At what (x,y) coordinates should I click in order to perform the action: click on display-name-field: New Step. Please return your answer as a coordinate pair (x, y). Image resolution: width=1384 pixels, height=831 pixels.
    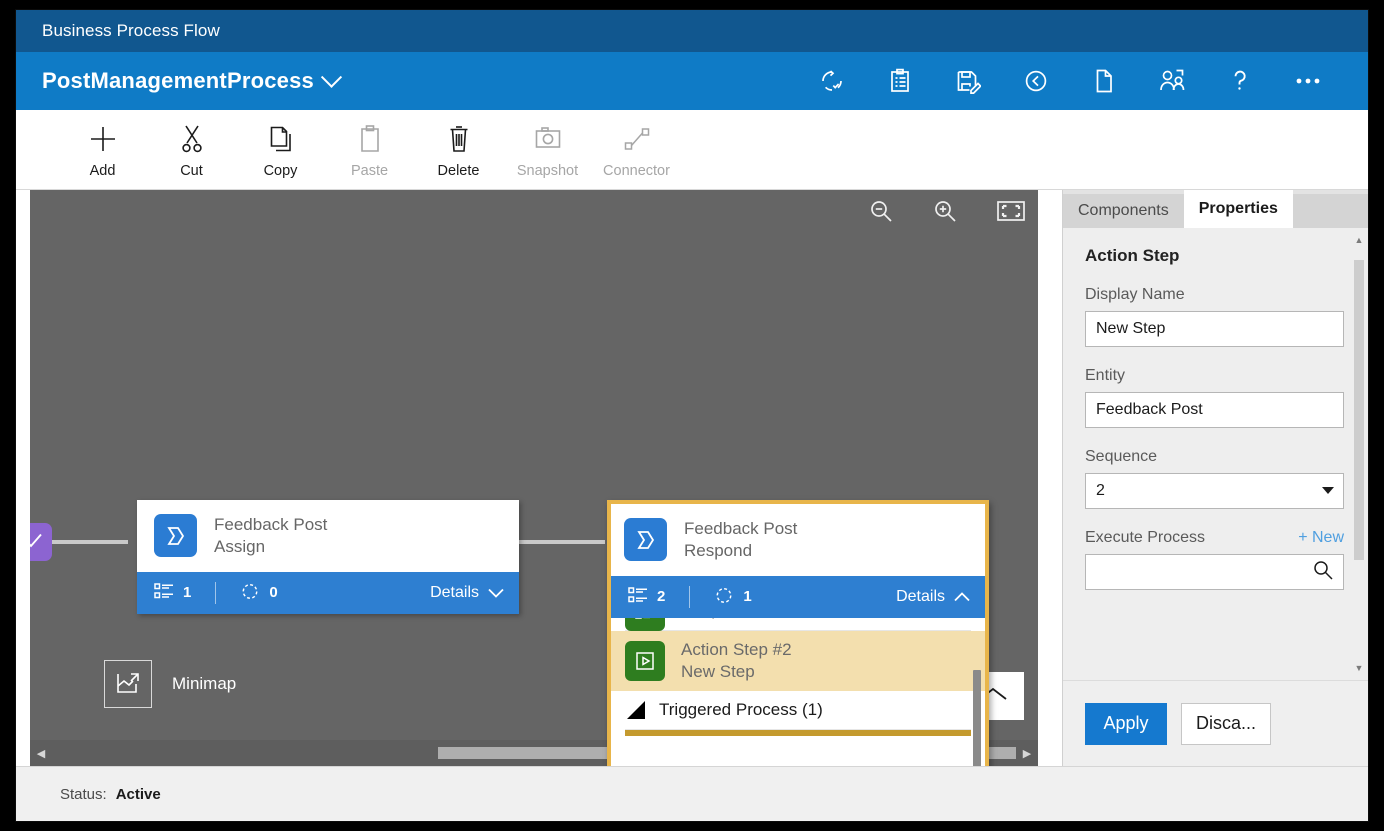
    Looking at the image, I should click on (1214, 329).